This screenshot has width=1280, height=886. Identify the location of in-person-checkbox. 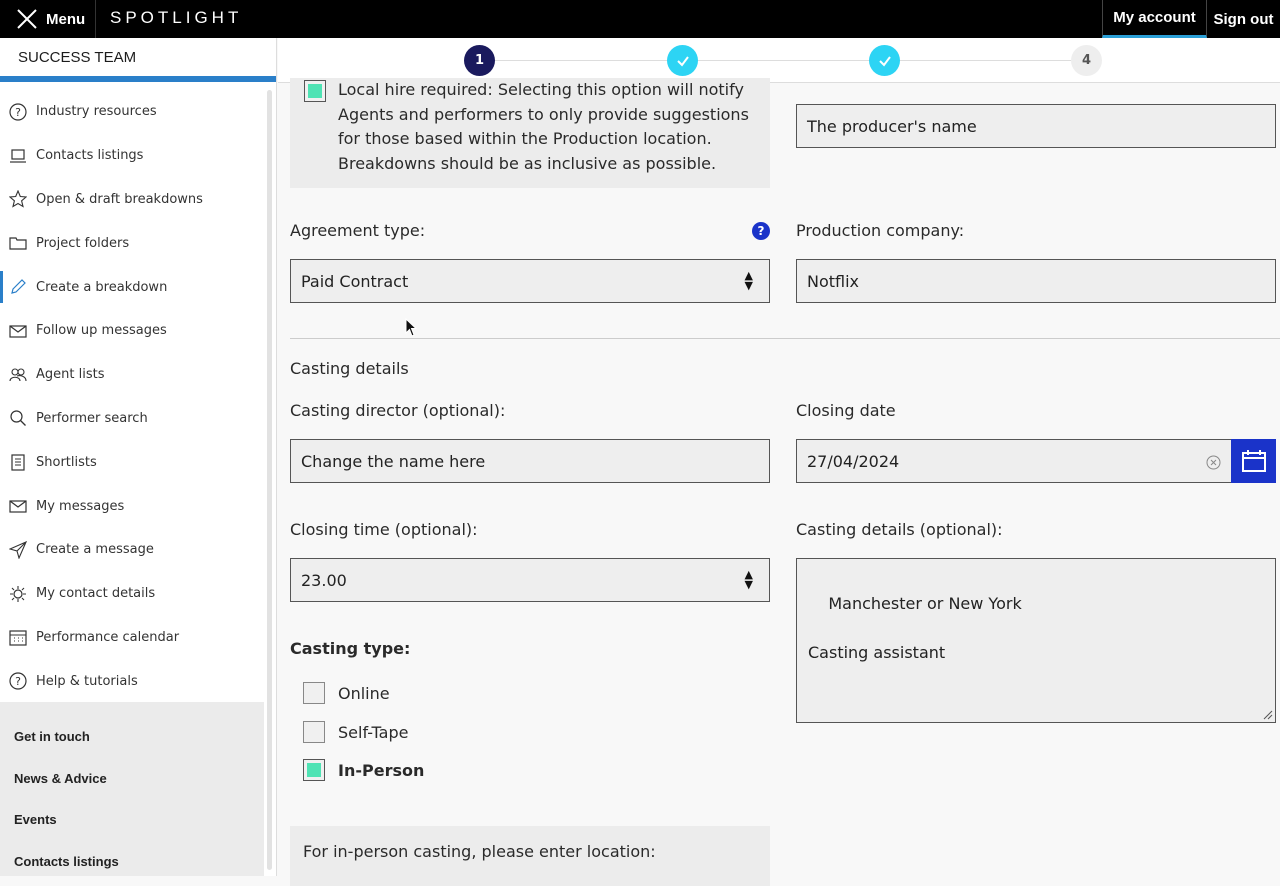
(314, 770).